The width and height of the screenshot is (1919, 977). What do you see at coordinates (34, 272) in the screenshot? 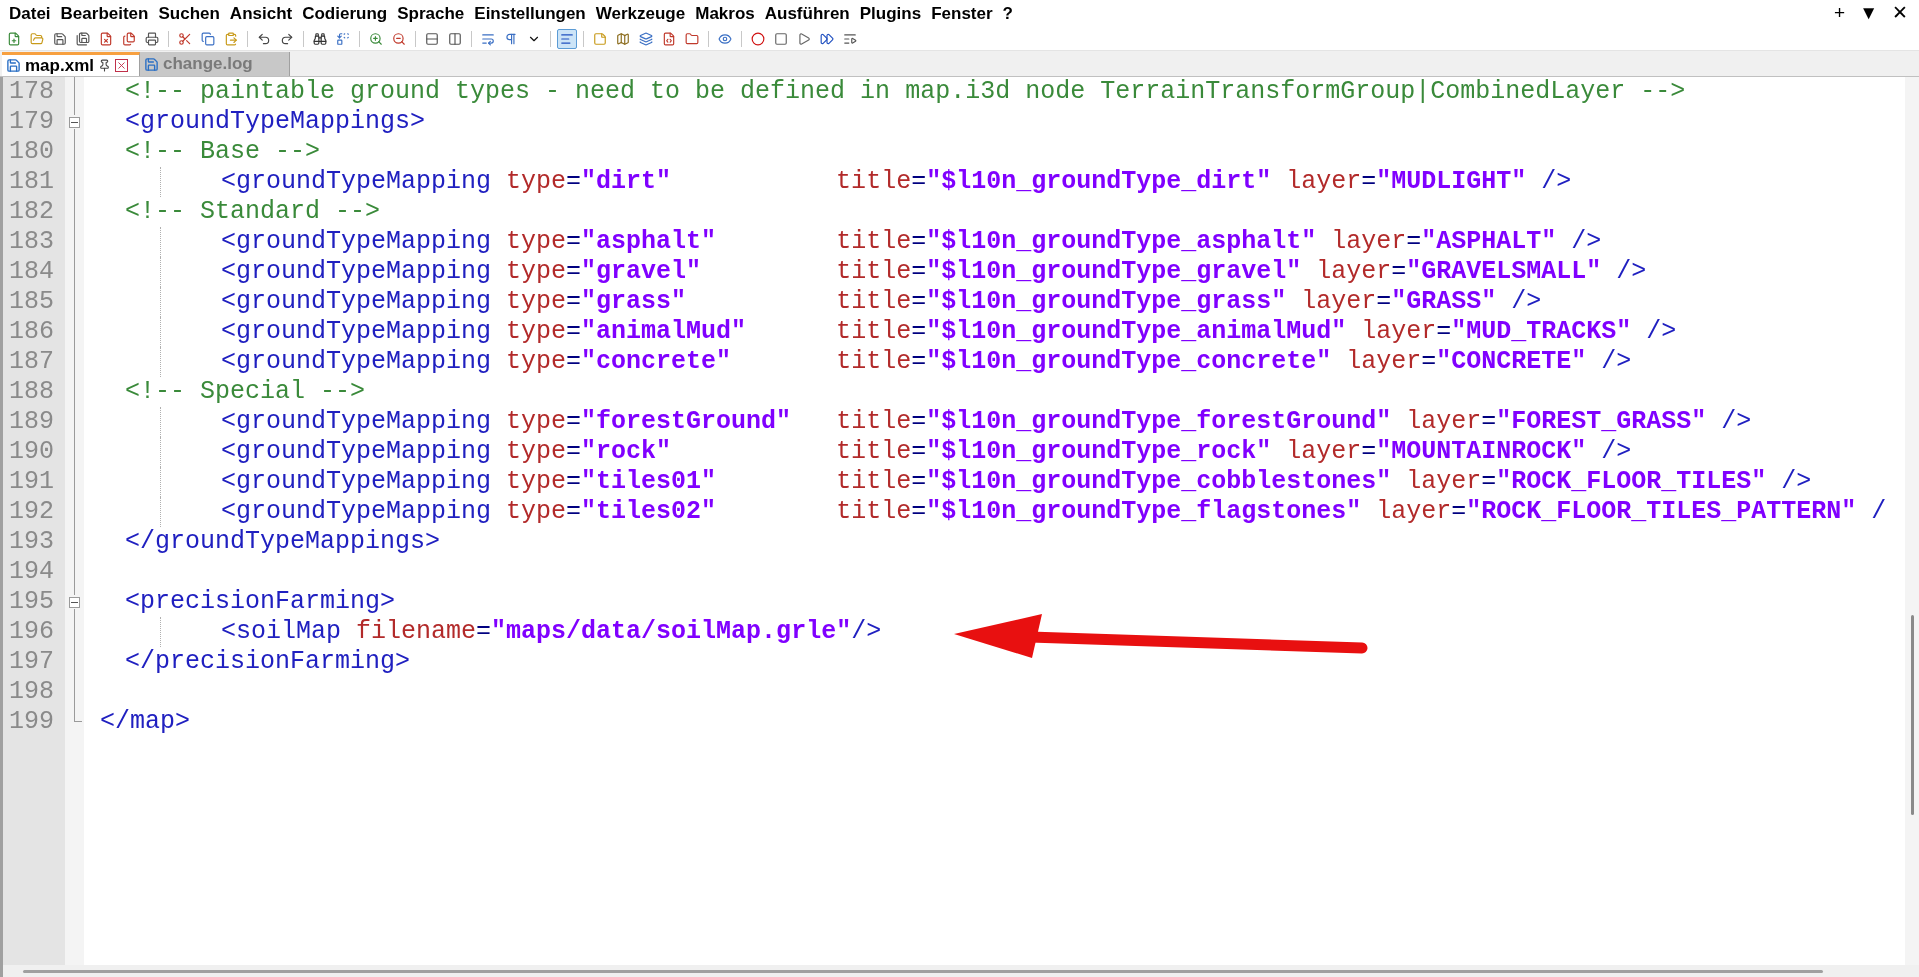
I see `line-number: 184` at bounding box center [34, 272].